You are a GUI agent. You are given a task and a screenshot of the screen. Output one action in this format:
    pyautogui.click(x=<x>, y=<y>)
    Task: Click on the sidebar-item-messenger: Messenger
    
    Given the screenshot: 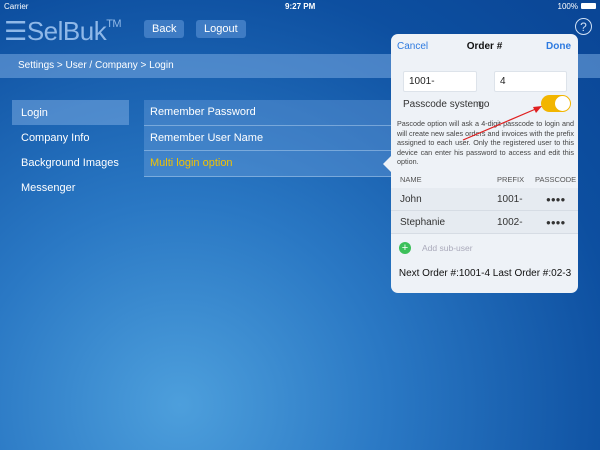 What is the action you would take?
    pyautogui.click(x=70, y=187)
    